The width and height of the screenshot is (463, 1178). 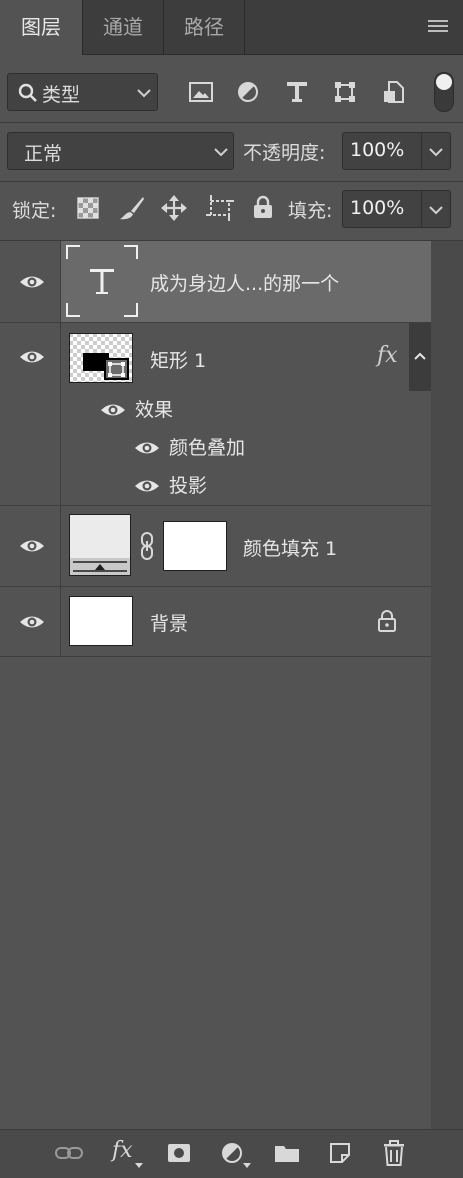 I want to click on lock-label: 锁定:, so click(x=34, y=211).